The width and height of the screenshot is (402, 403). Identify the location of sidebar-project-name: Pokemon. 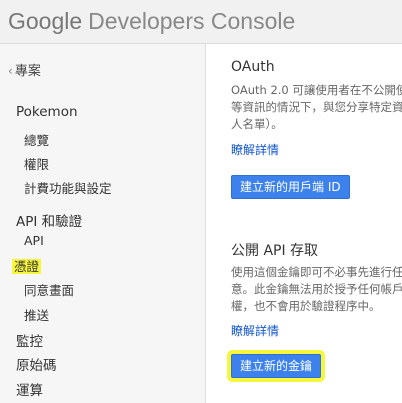
(47, 112).